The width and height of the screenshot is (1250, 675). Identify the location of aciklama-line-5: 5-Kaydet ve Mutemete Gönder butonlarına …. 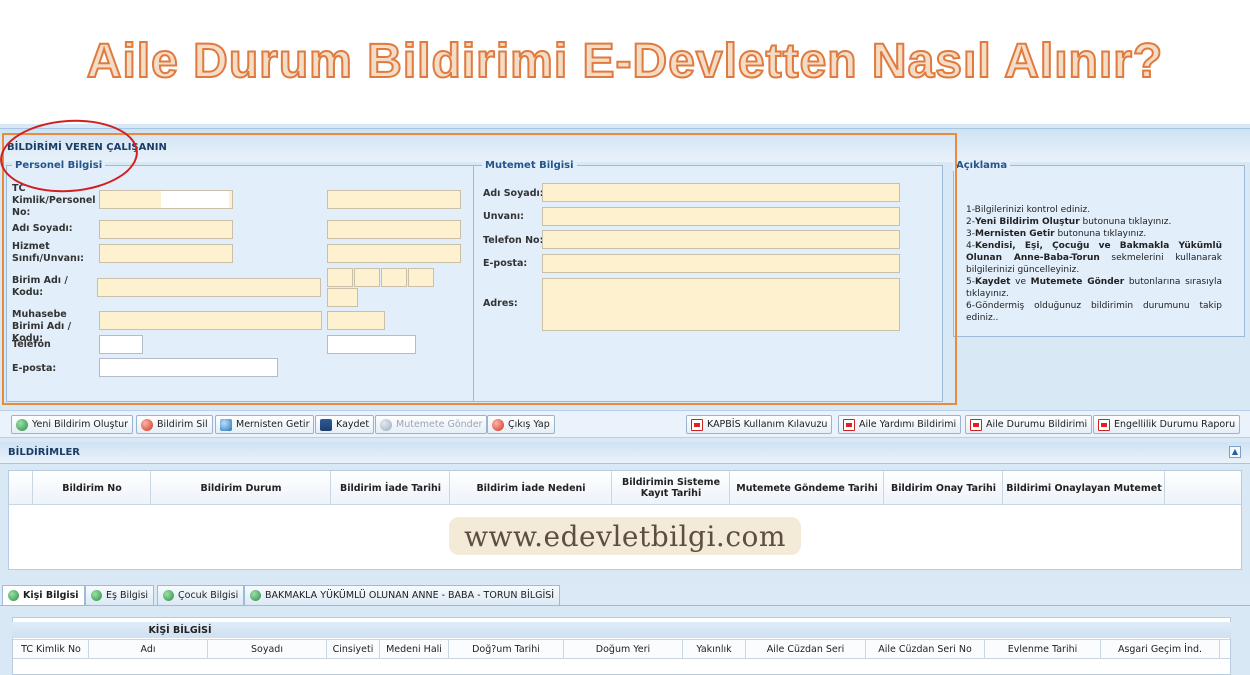
(1094, 288).